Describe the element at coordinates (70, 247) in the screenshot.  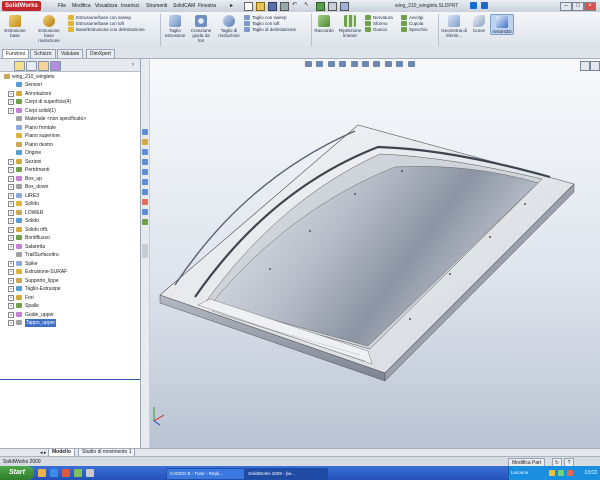
I see `tree-item: + Salaretta` at that location.